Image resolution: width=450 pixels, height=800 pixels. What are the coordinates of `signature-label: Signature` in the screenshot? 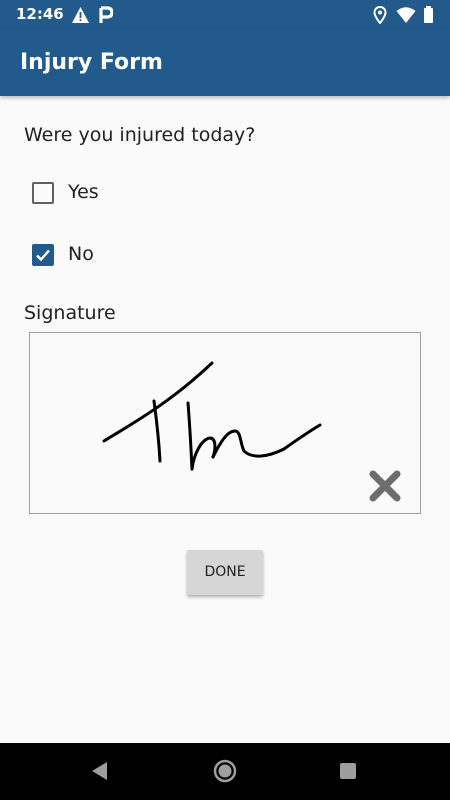 It's located at (70, 313).